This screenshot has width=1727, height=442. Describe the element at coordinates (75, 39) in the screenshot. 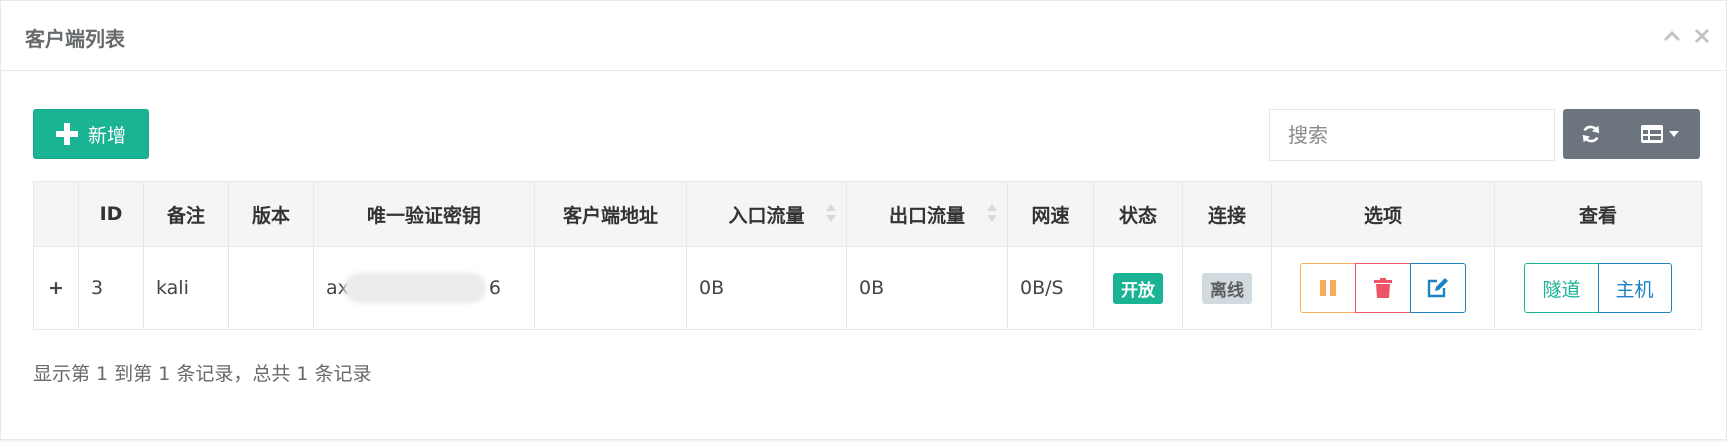

I see `panel-title: 客户端列表` at that location.